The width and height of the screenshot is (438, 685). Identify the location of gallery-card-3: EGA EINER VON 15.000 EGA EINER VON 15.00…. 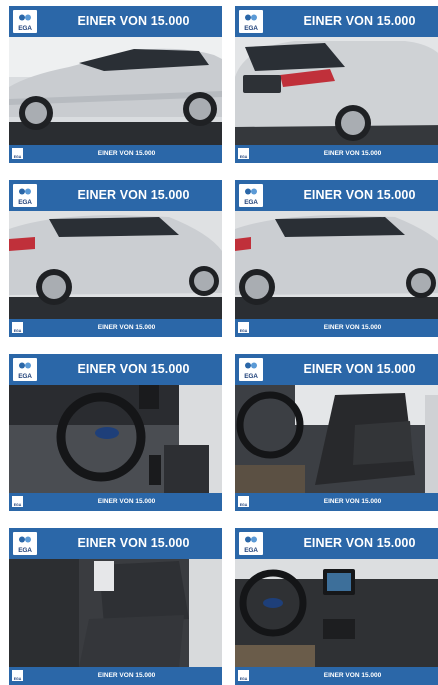
(115, 258).